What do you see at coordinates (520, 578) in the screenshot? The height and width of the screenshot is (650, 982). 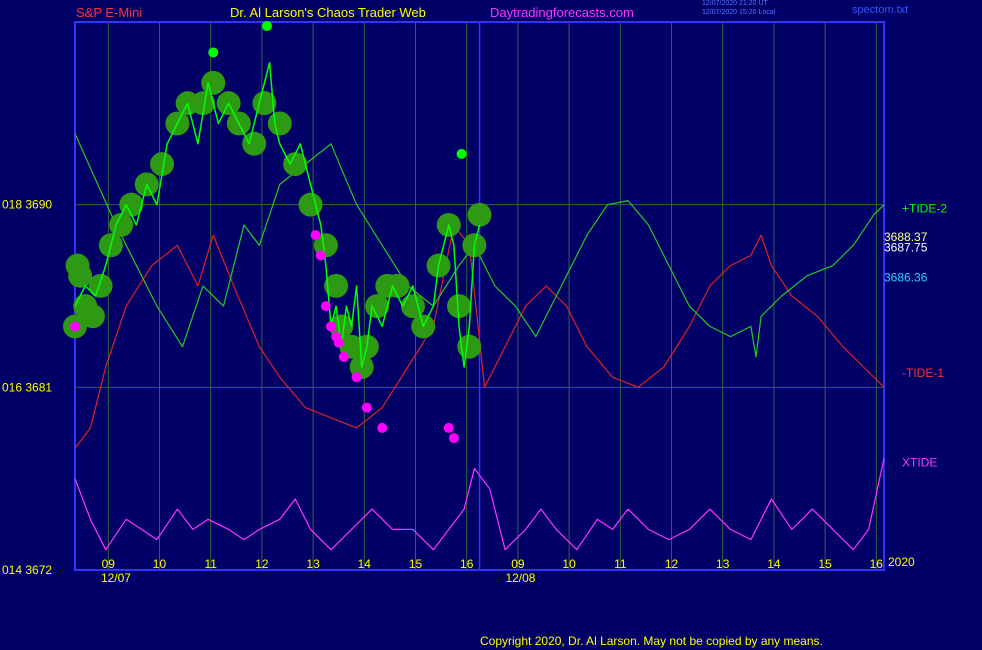 I see `x-date-label: 12/08` at bounding box center [520, 578].